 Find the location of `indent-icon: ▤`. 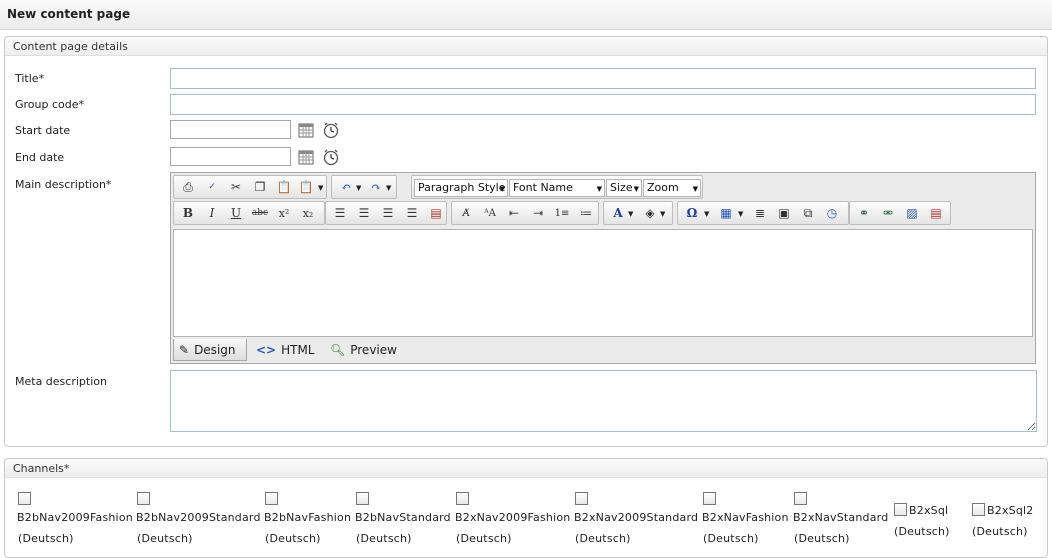

indent-icon: ▤ is located at coordinates (436, 213).